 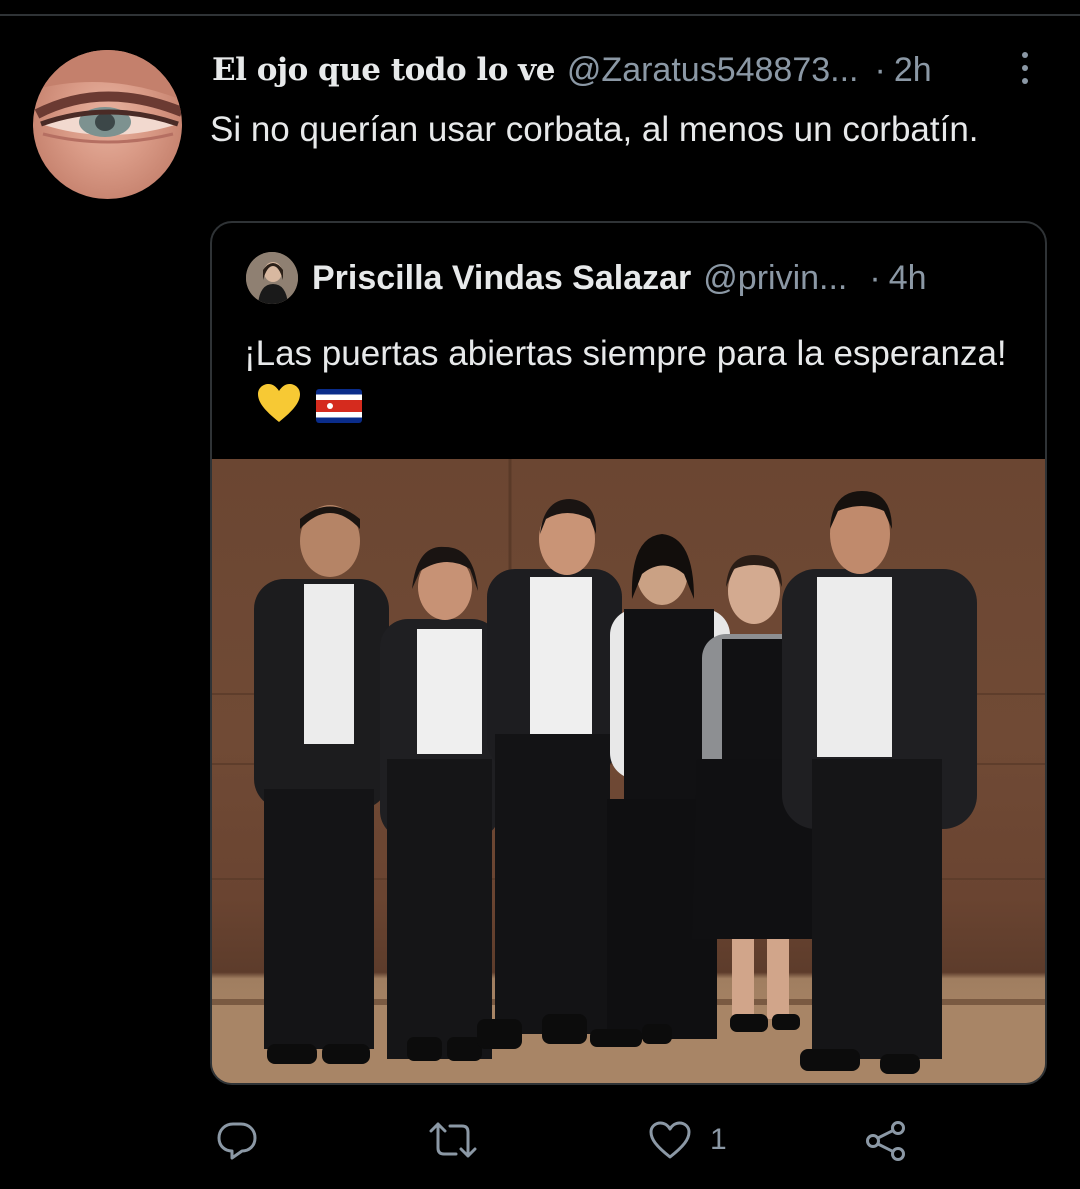 I want to click on like-button: 1, so click(x=687, y=1140).